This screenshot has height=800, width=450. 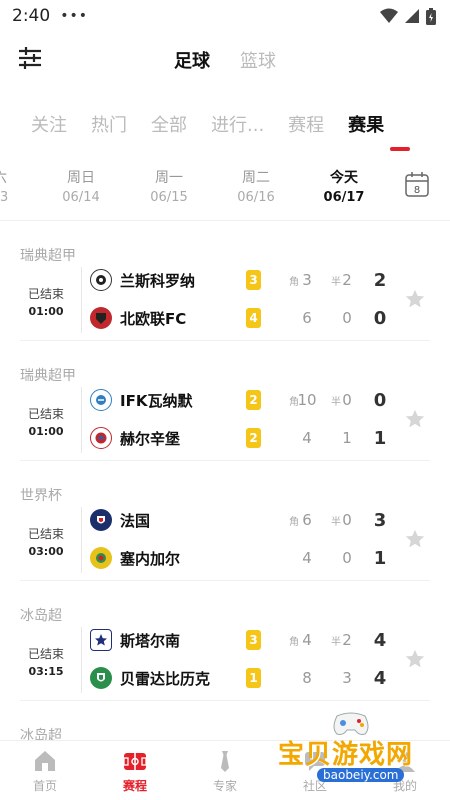 I want to click on nav-label: 赛程, so click(x=134, y=786).